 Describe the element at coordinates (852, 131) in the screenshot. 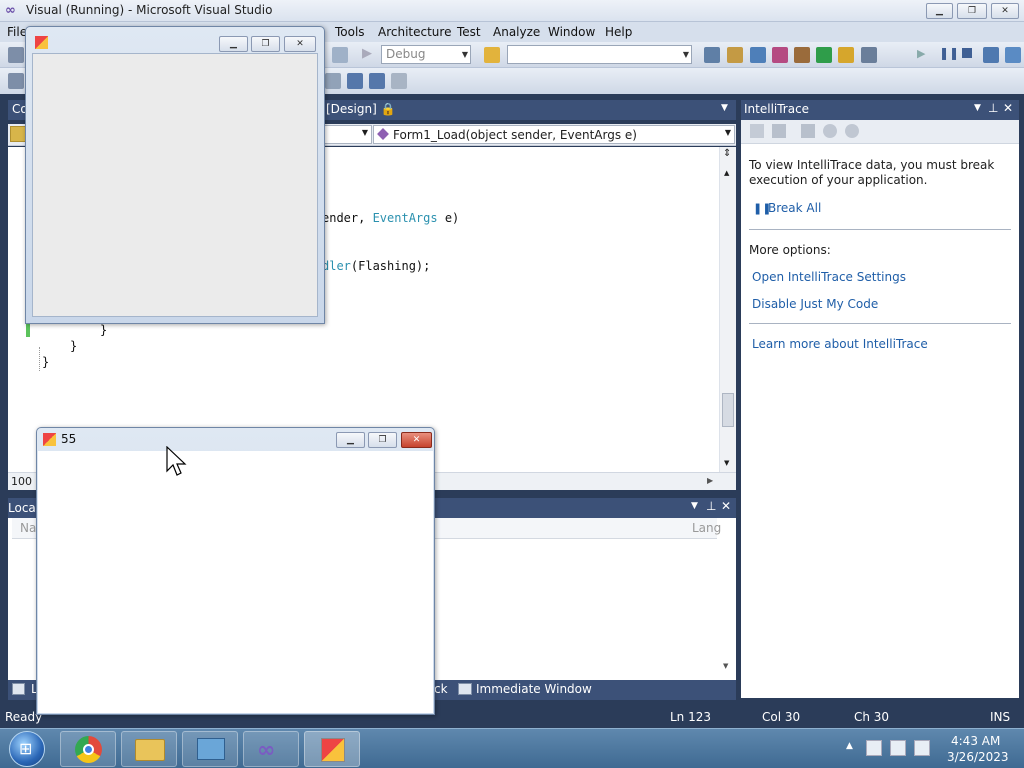

I see `search-icon` at that location.